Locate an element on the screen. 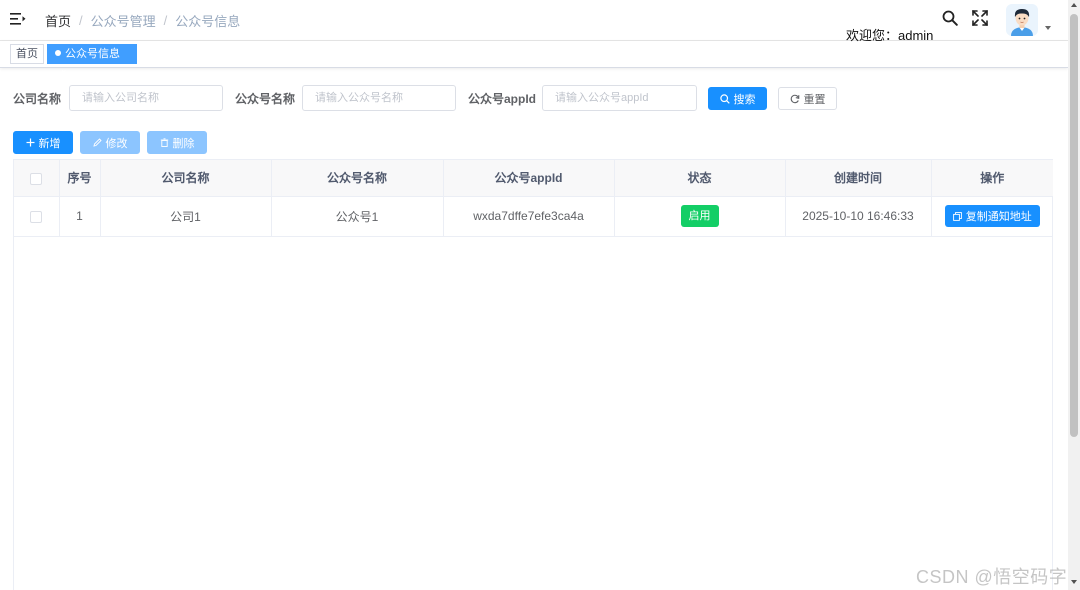 This screenshot has width=1080, height=590. active-dot-icon is located at coordinates (58, 53).